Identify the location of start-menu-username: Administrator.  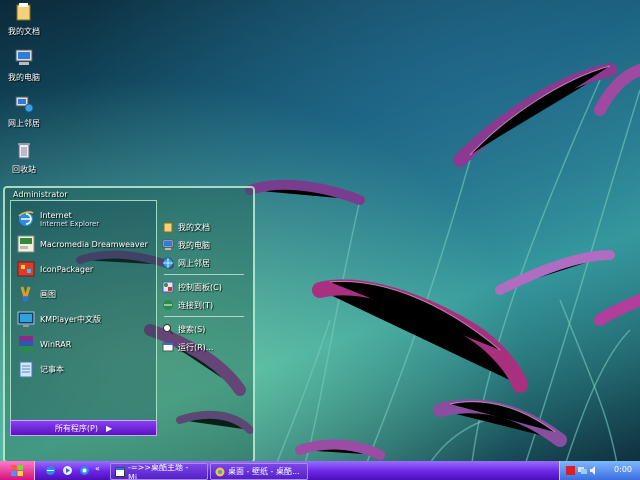
(40, 194).